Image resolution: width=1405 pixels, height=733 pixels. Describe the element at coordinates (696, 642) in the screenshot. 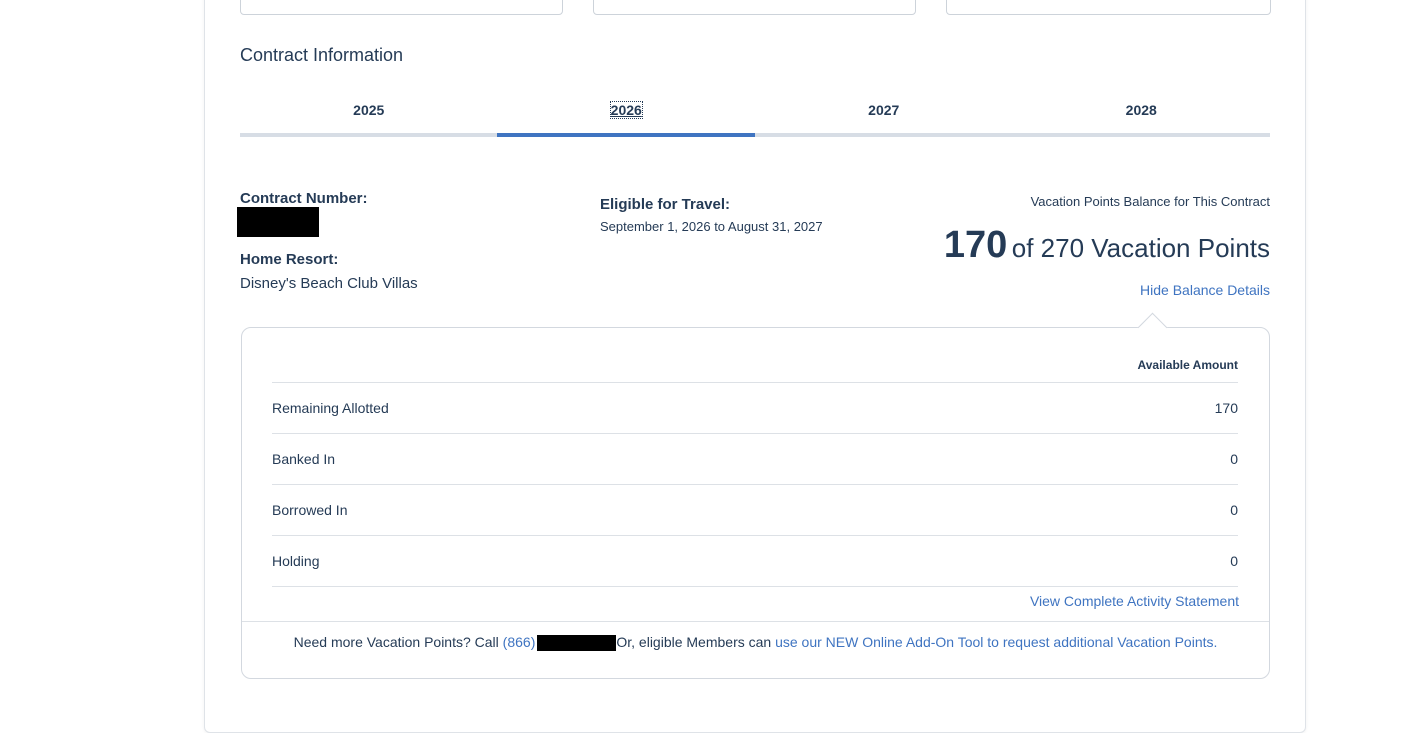

I see `footer-middle: Or, eligible Members can` at that location.